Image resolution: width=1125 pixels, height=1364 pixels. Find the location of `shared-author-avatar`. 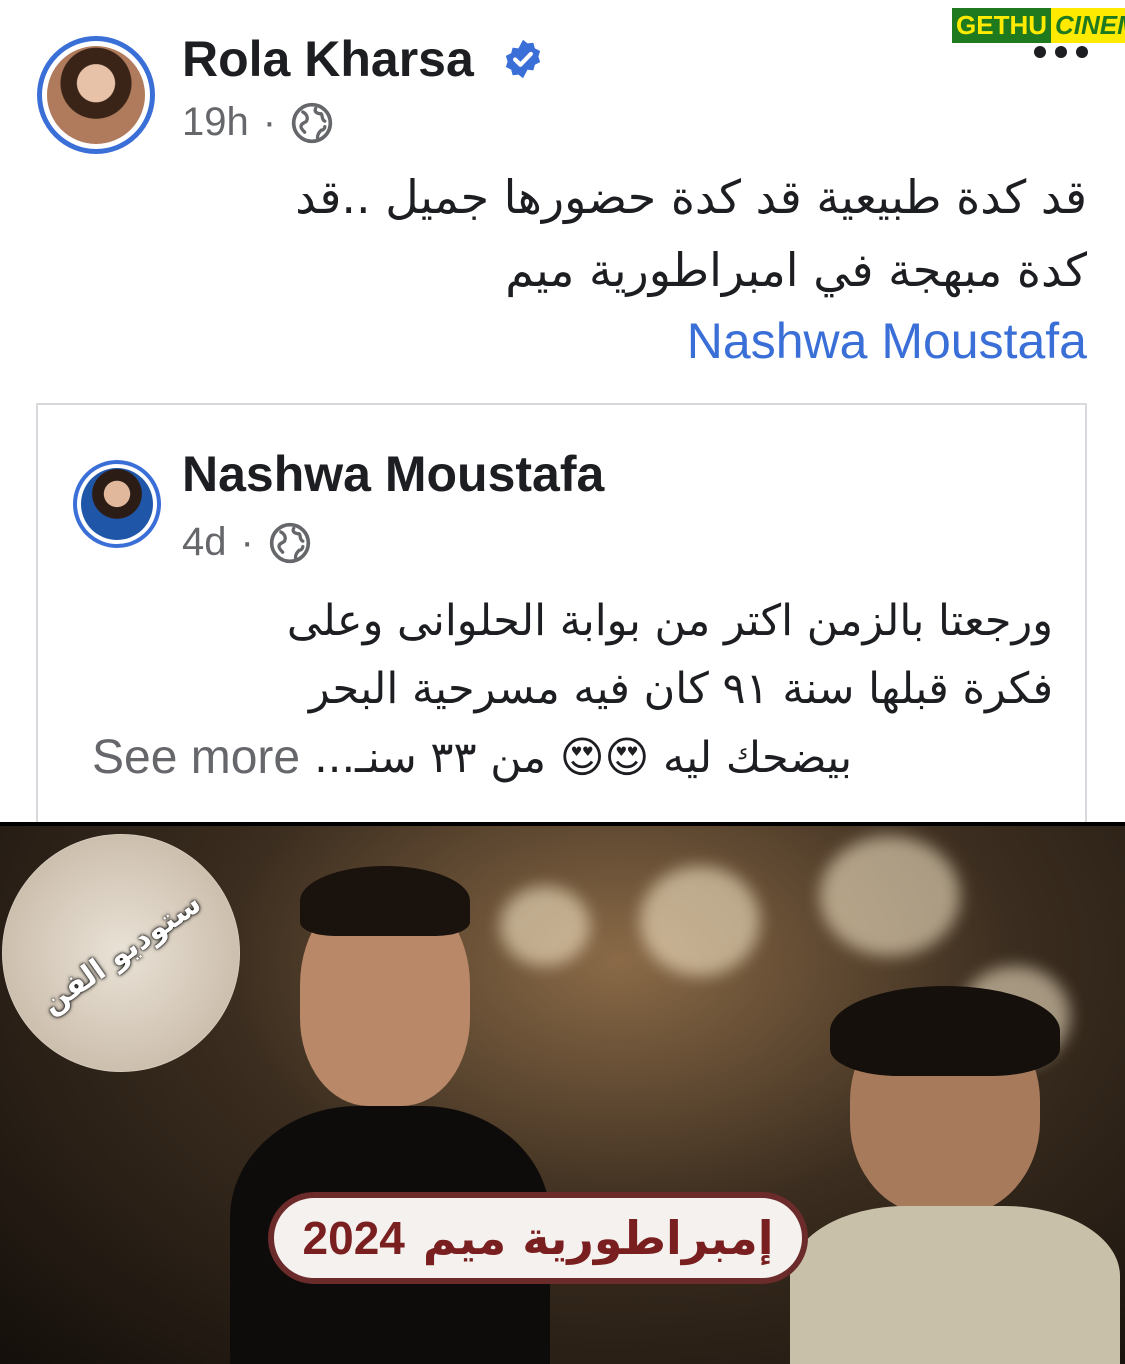

shared-author-avatar is located at coordinates (117, 504).